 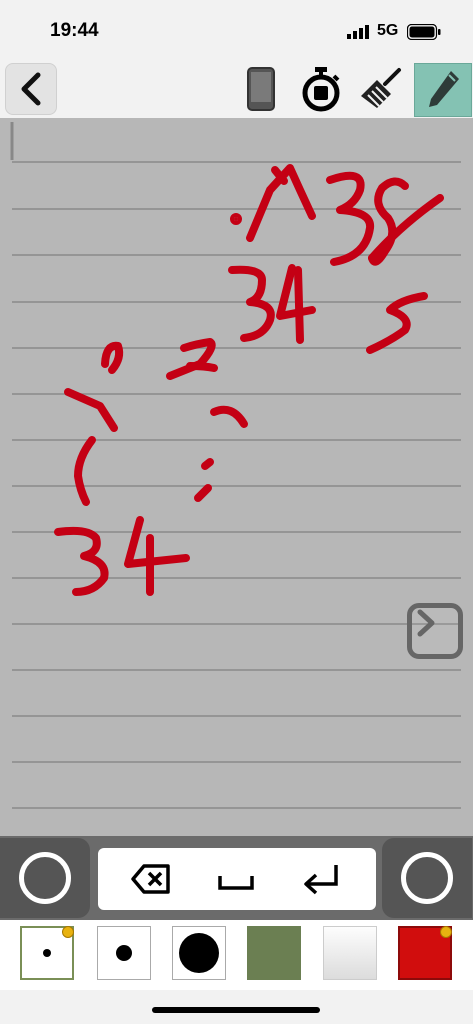 I want to click on pen-tool-button, so click(x=443, y=90).